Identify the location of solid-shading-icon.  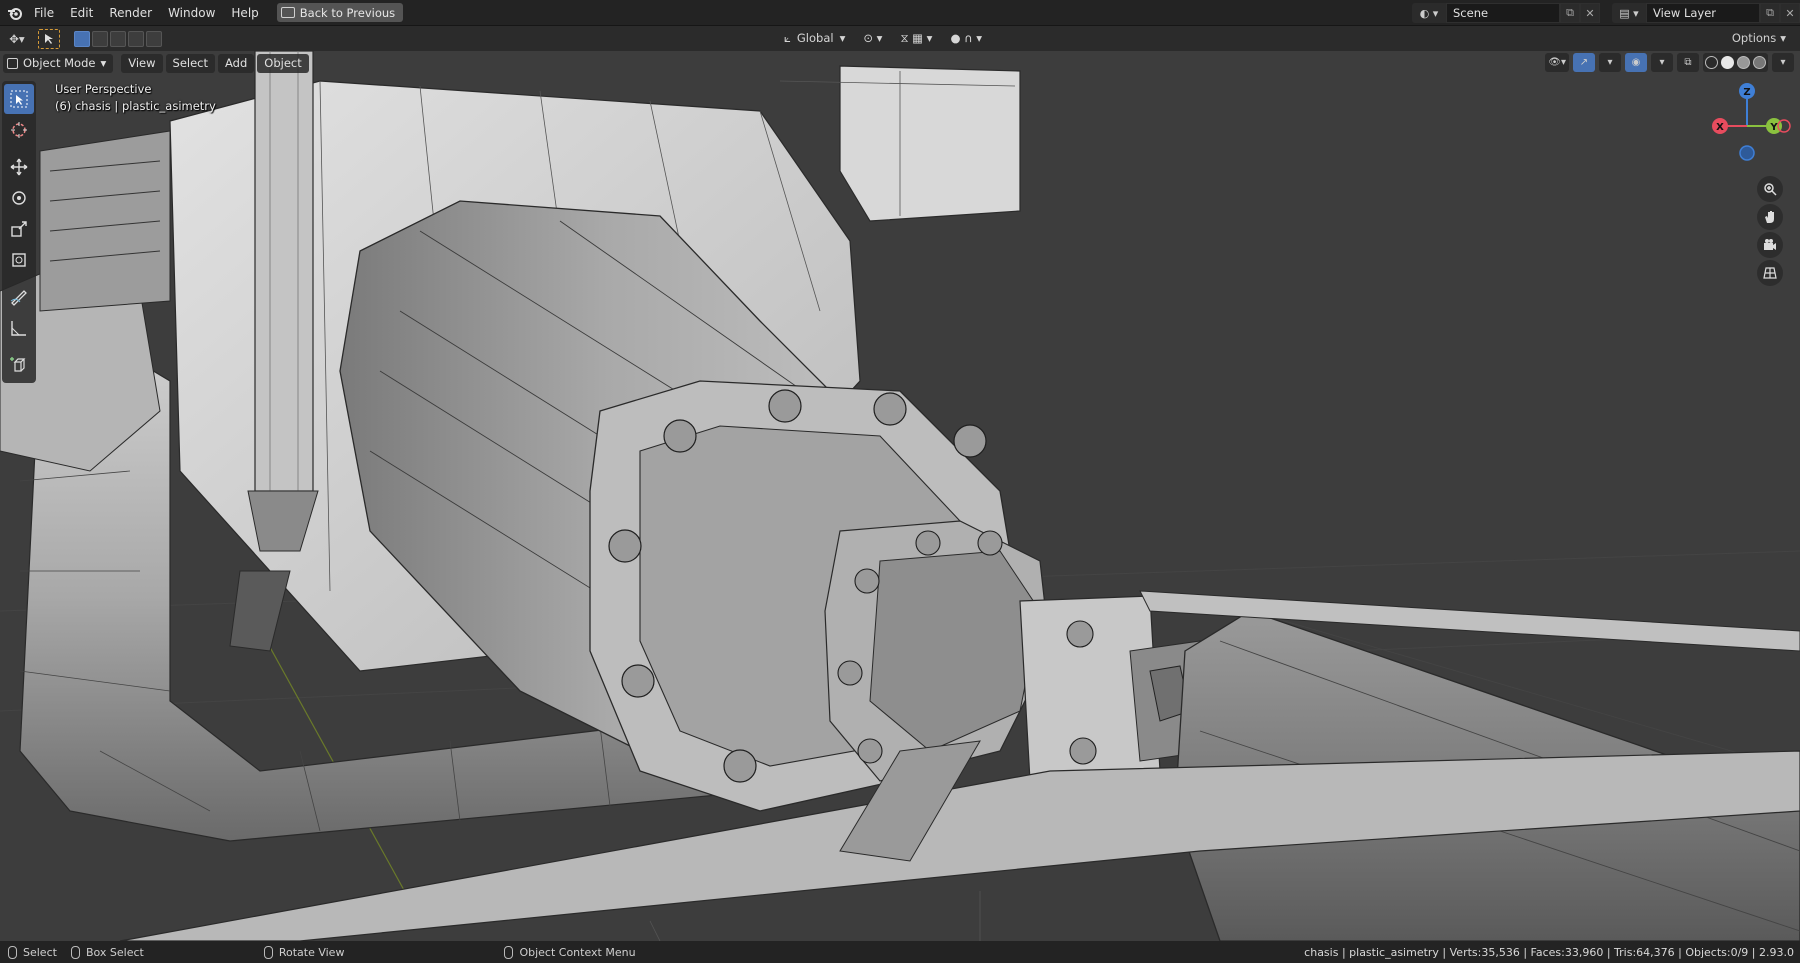
(1727, 62).